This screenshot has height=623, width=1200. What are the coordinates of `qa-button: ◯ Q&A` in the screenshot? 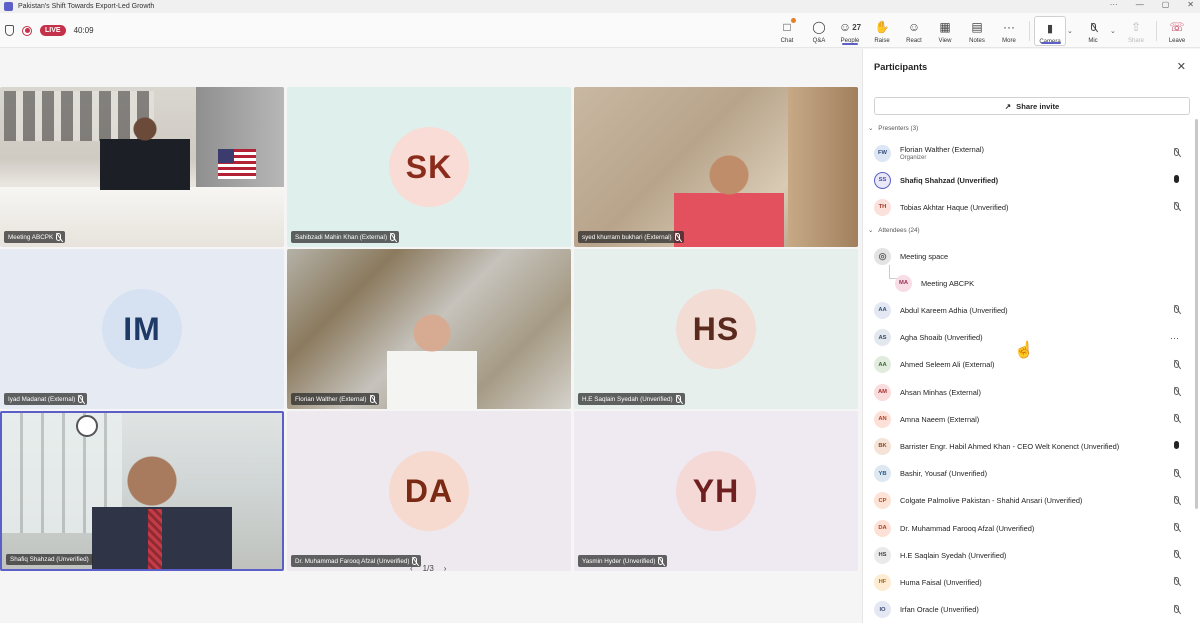 It's located at (819, 31).